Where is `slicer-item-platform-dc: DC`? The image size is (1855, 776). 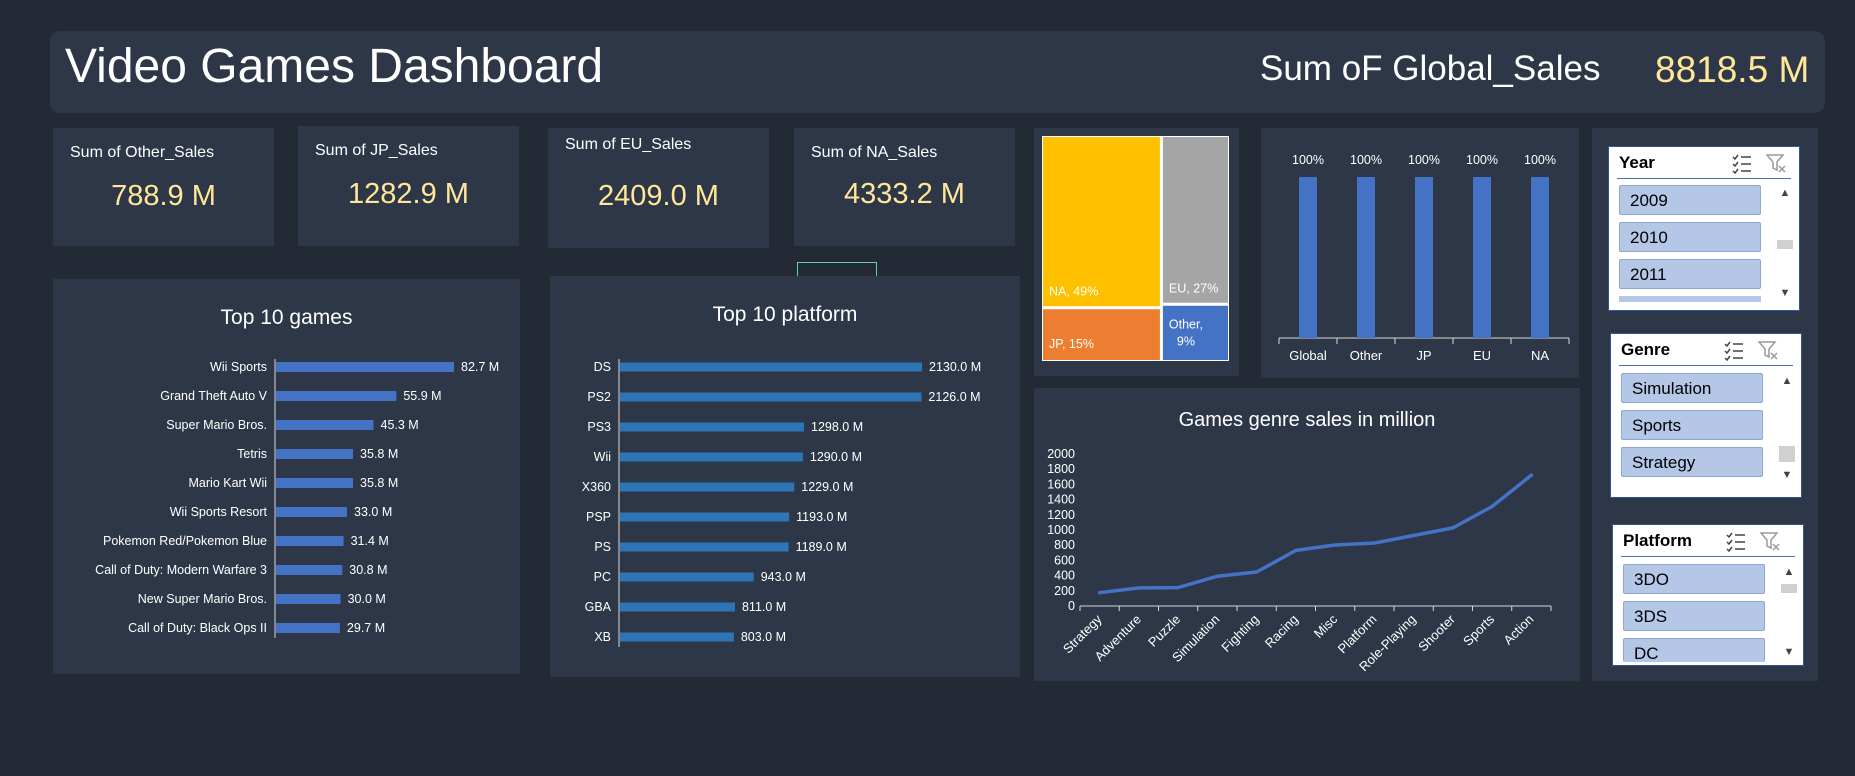
slicer-item-platform-dc: DC is located at coordinates (1694, 650).